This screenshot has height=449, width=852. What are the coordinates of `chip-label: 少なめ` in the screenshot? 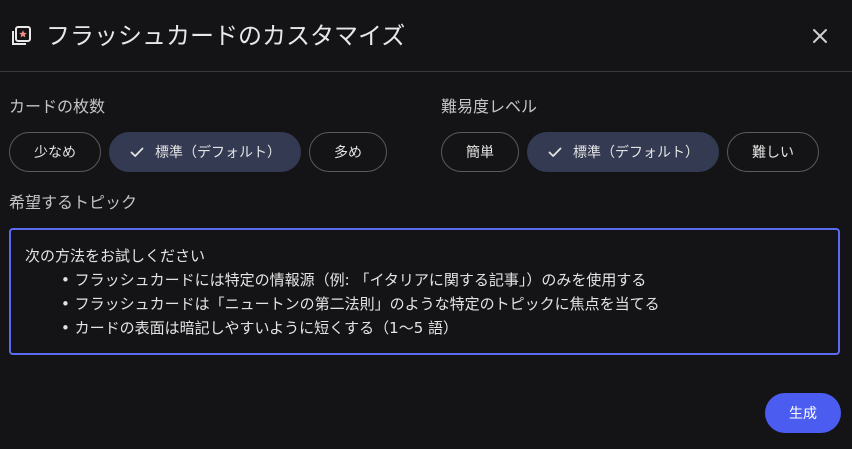 It's located at (55, 153).